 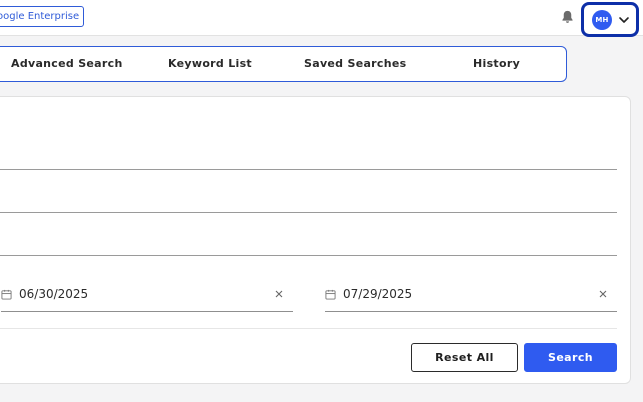 I want to click on search-field-3-underline, so click(x=308, y=255).